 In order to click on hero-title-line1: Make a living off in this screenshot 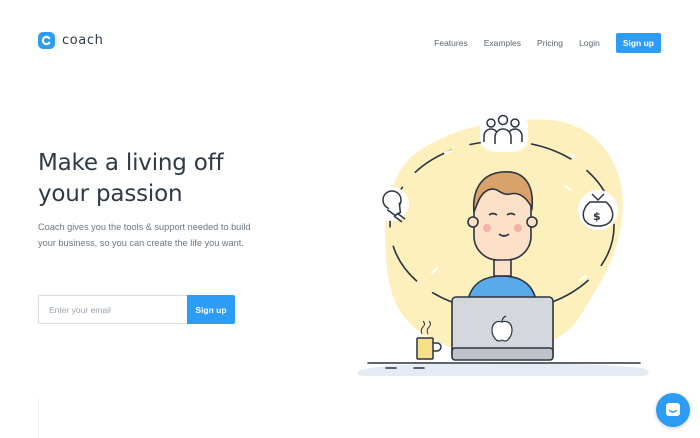, I will do `click(131, 163)`.